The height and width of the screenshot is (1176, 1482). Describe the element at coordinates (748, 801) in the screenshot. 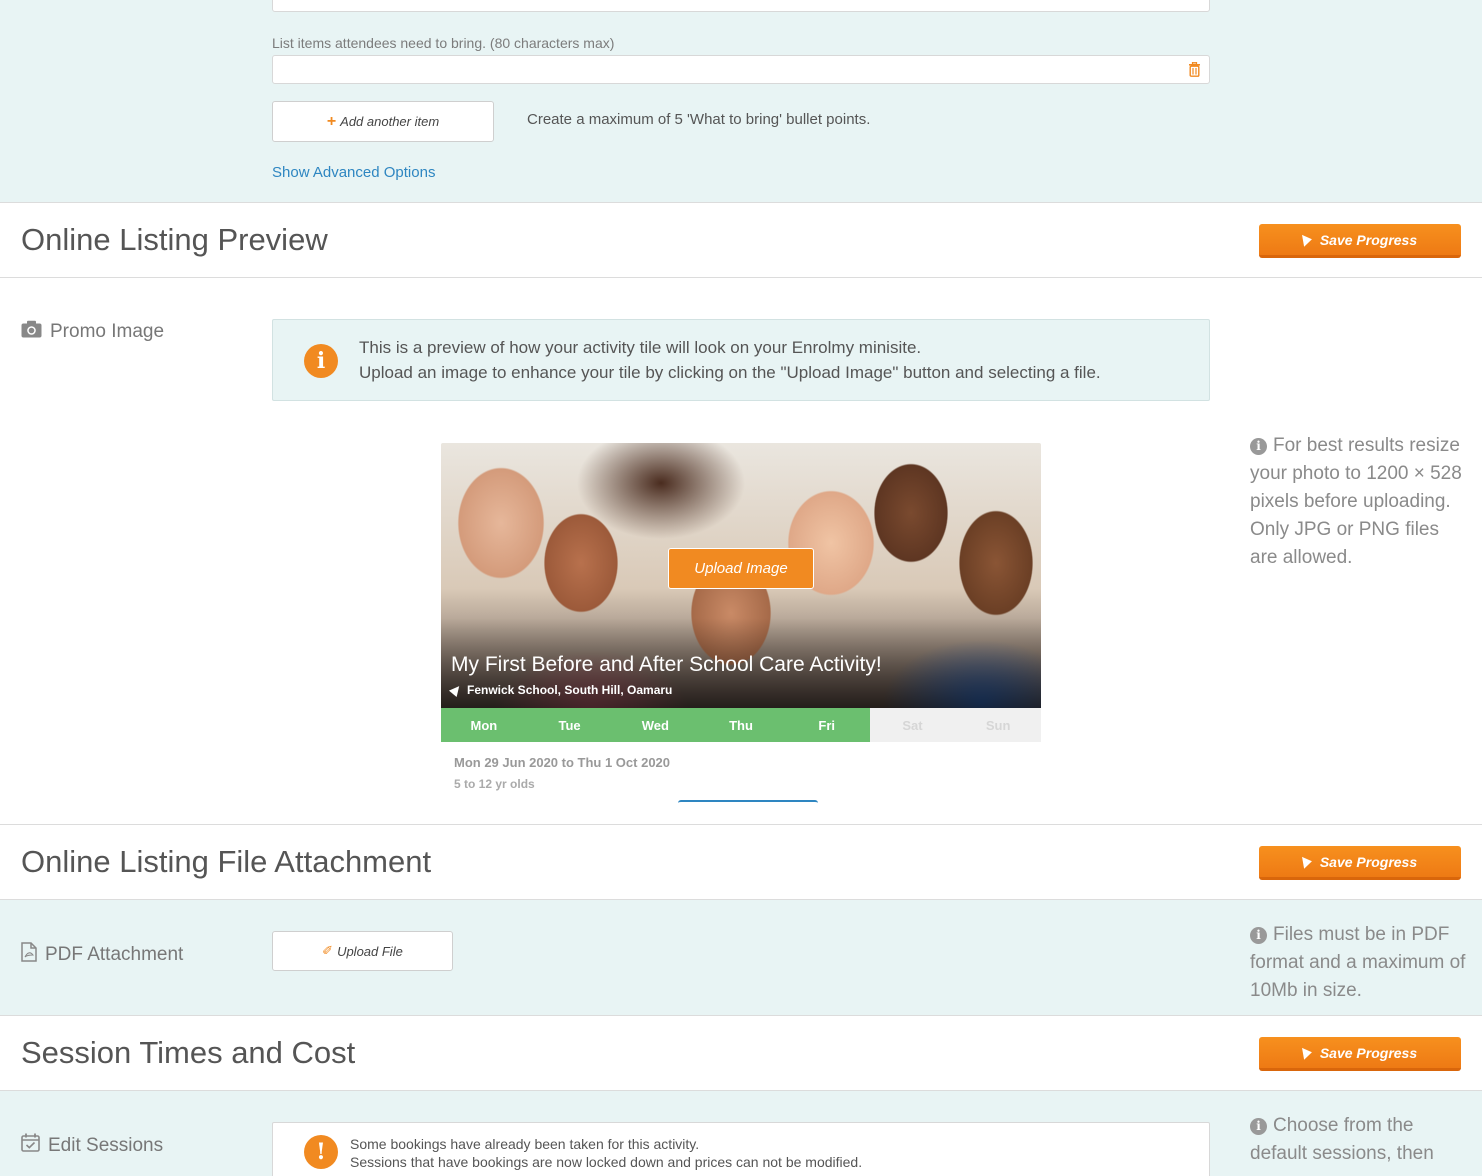

I see `tile-button-edge` at that location.